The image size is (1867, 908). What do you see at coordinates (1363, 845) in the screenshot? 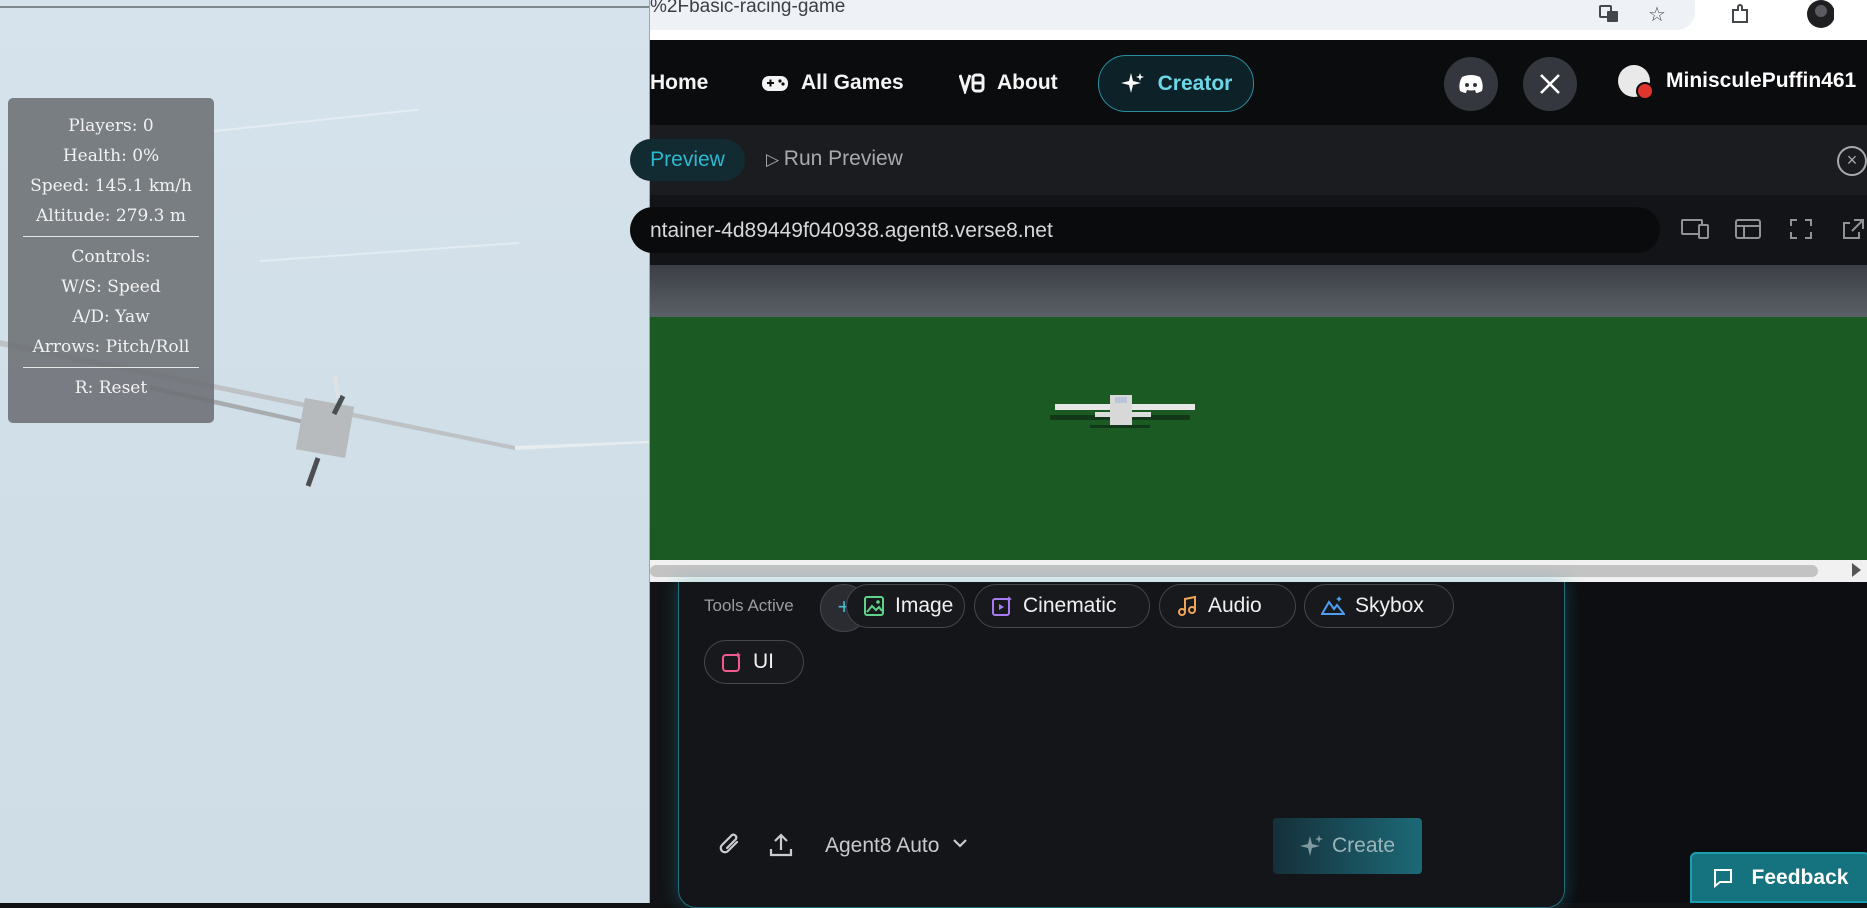
I see `create-label: Create` at bounding box center [1363, 845].